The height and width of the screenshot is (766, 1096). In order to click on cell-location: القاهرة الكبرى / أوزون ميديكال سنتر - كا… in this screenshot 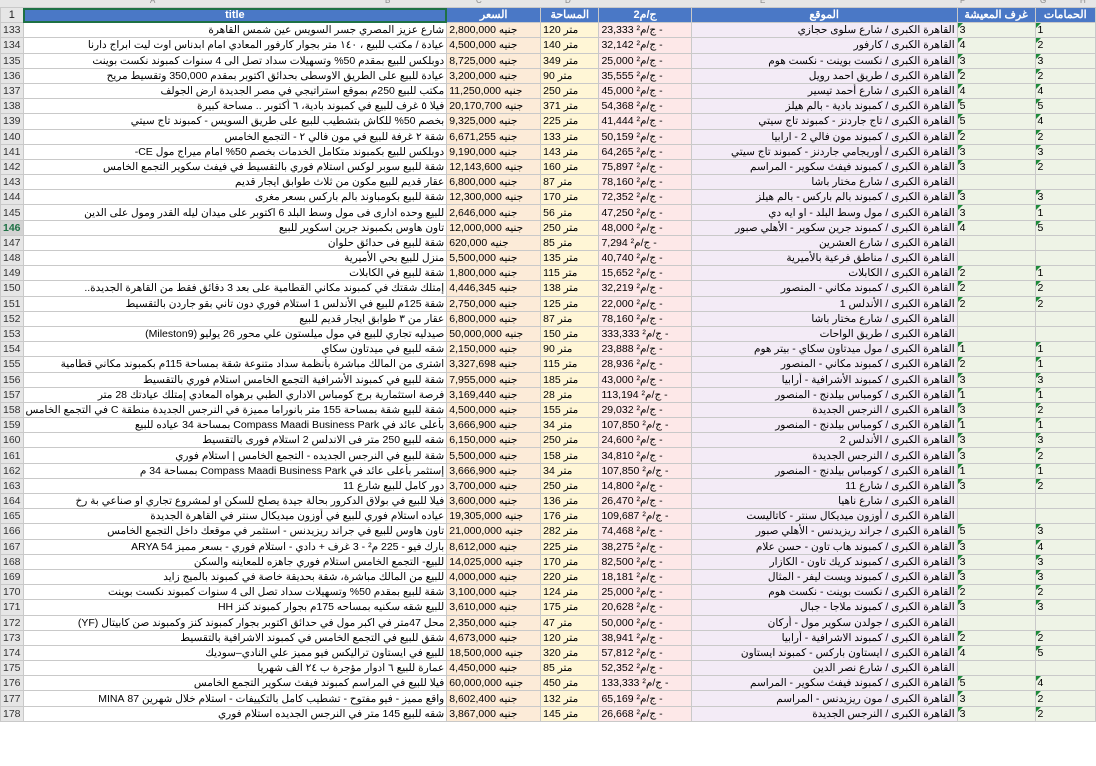, I will do `click(824, 516)`.